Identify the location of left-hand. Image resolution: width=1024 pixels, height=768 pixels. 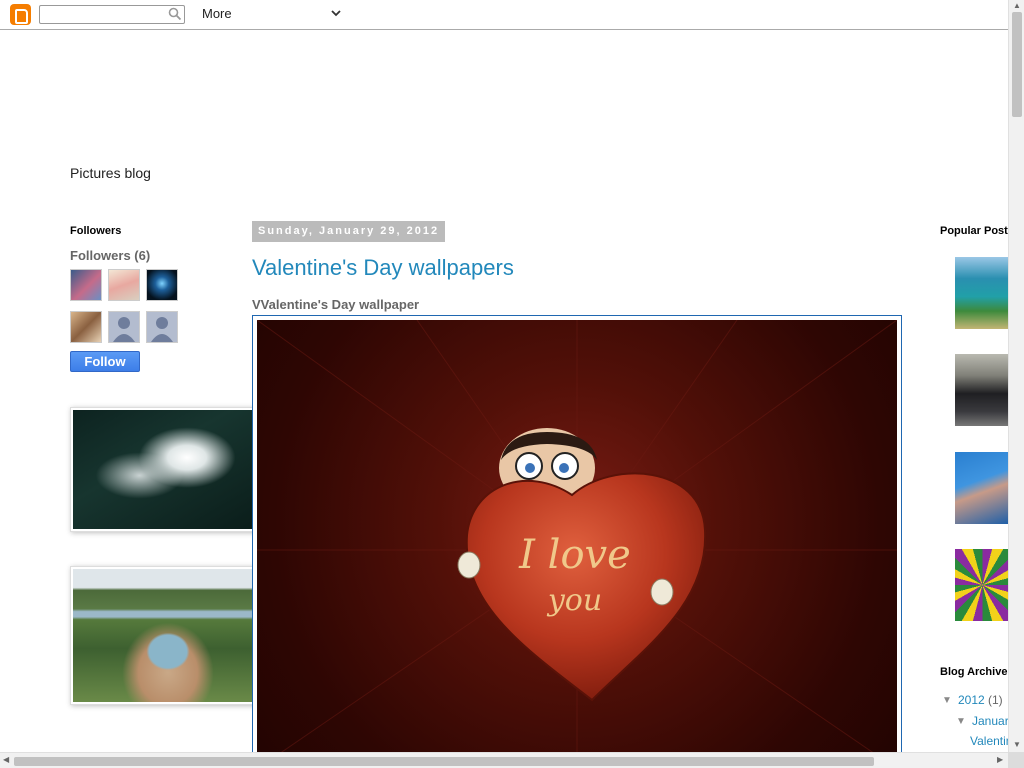
(469, 565).